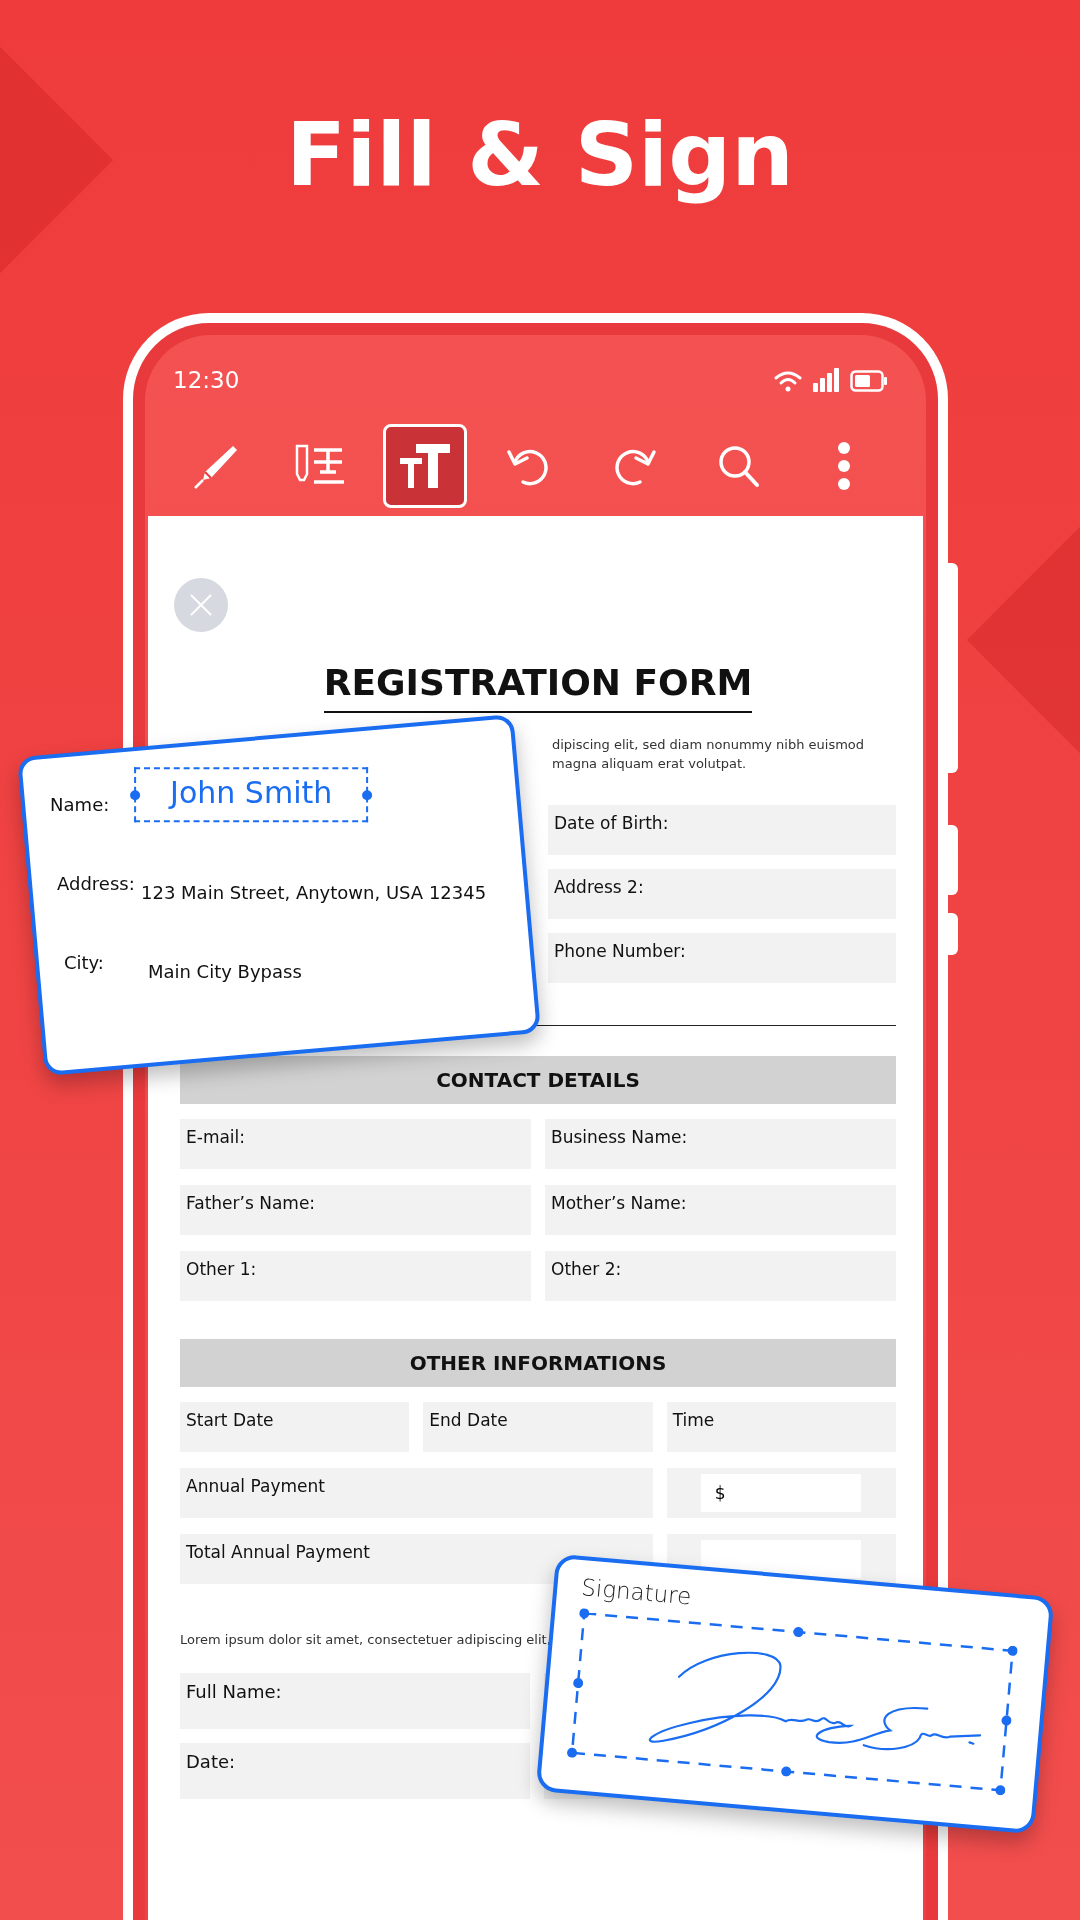 This screenshot has width=1080, height=1920. What do you see at coordinates (96, 883) in the screenshot?
I see `field-label: Address:` at bounding box center [96, 883].